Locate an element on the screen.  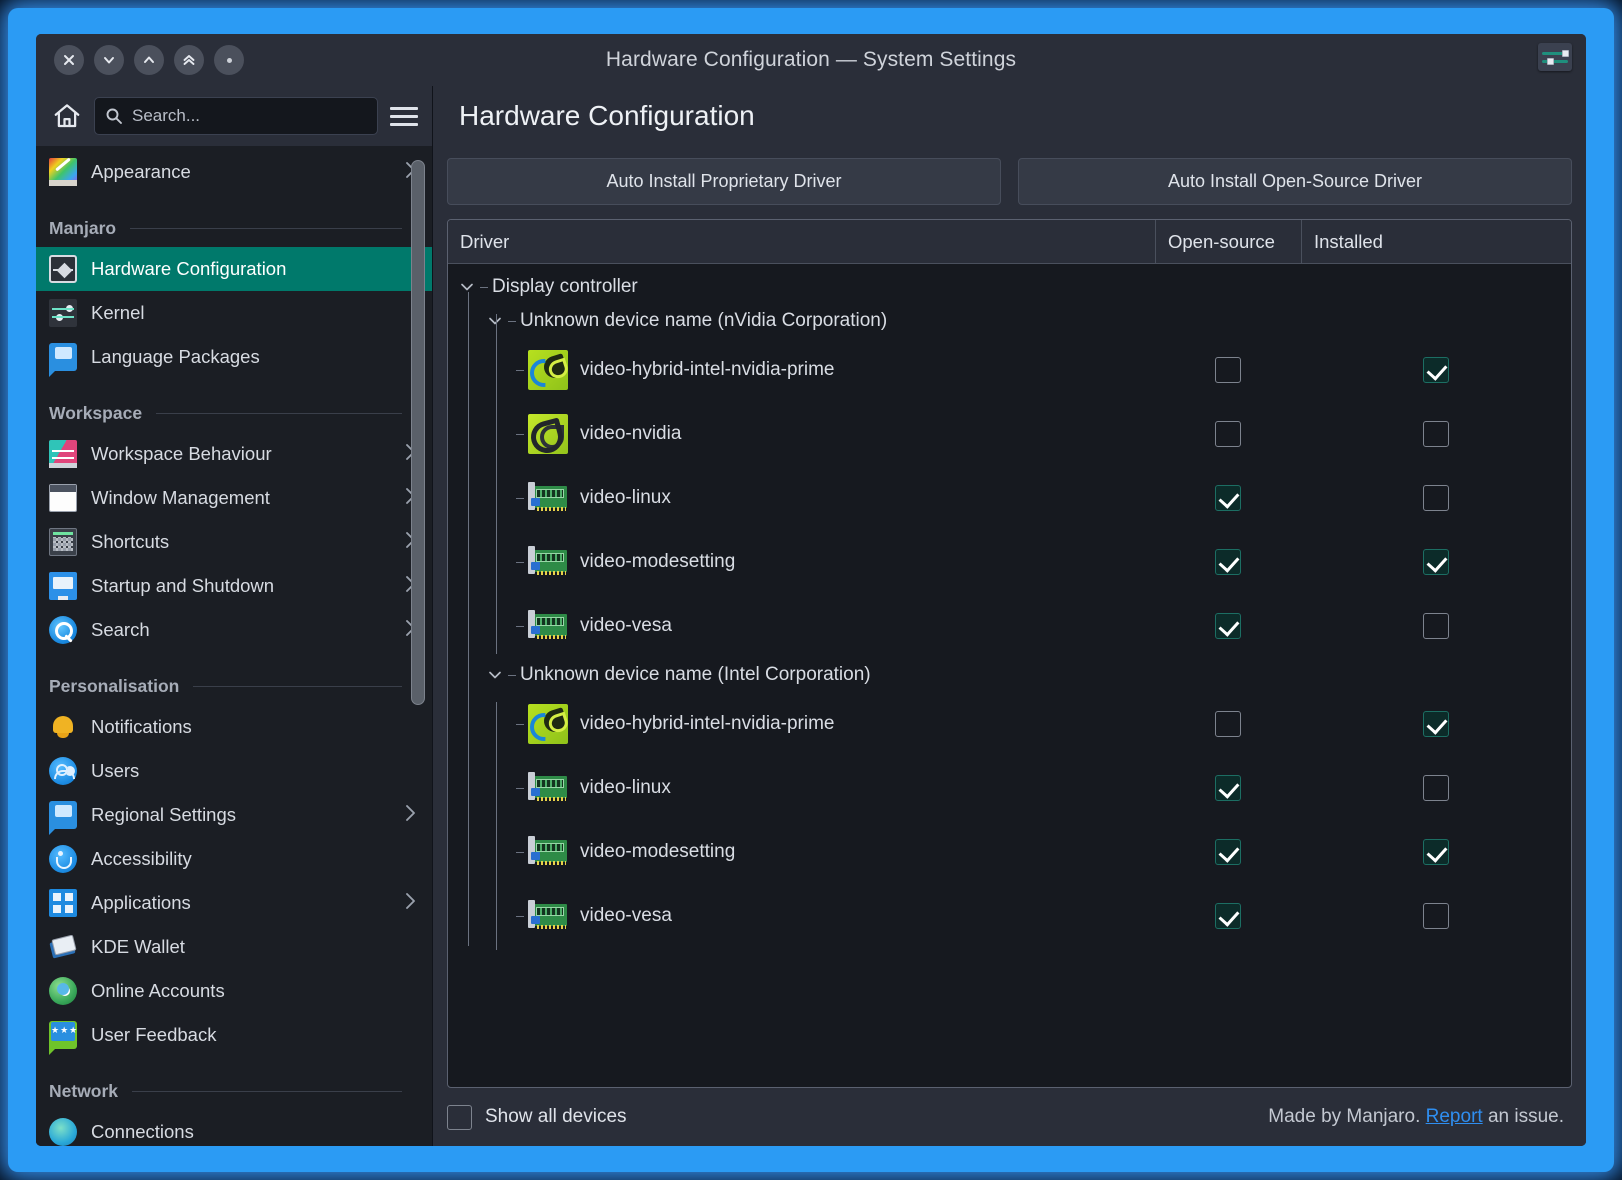
shade-button is located at coordinates (189, 60).